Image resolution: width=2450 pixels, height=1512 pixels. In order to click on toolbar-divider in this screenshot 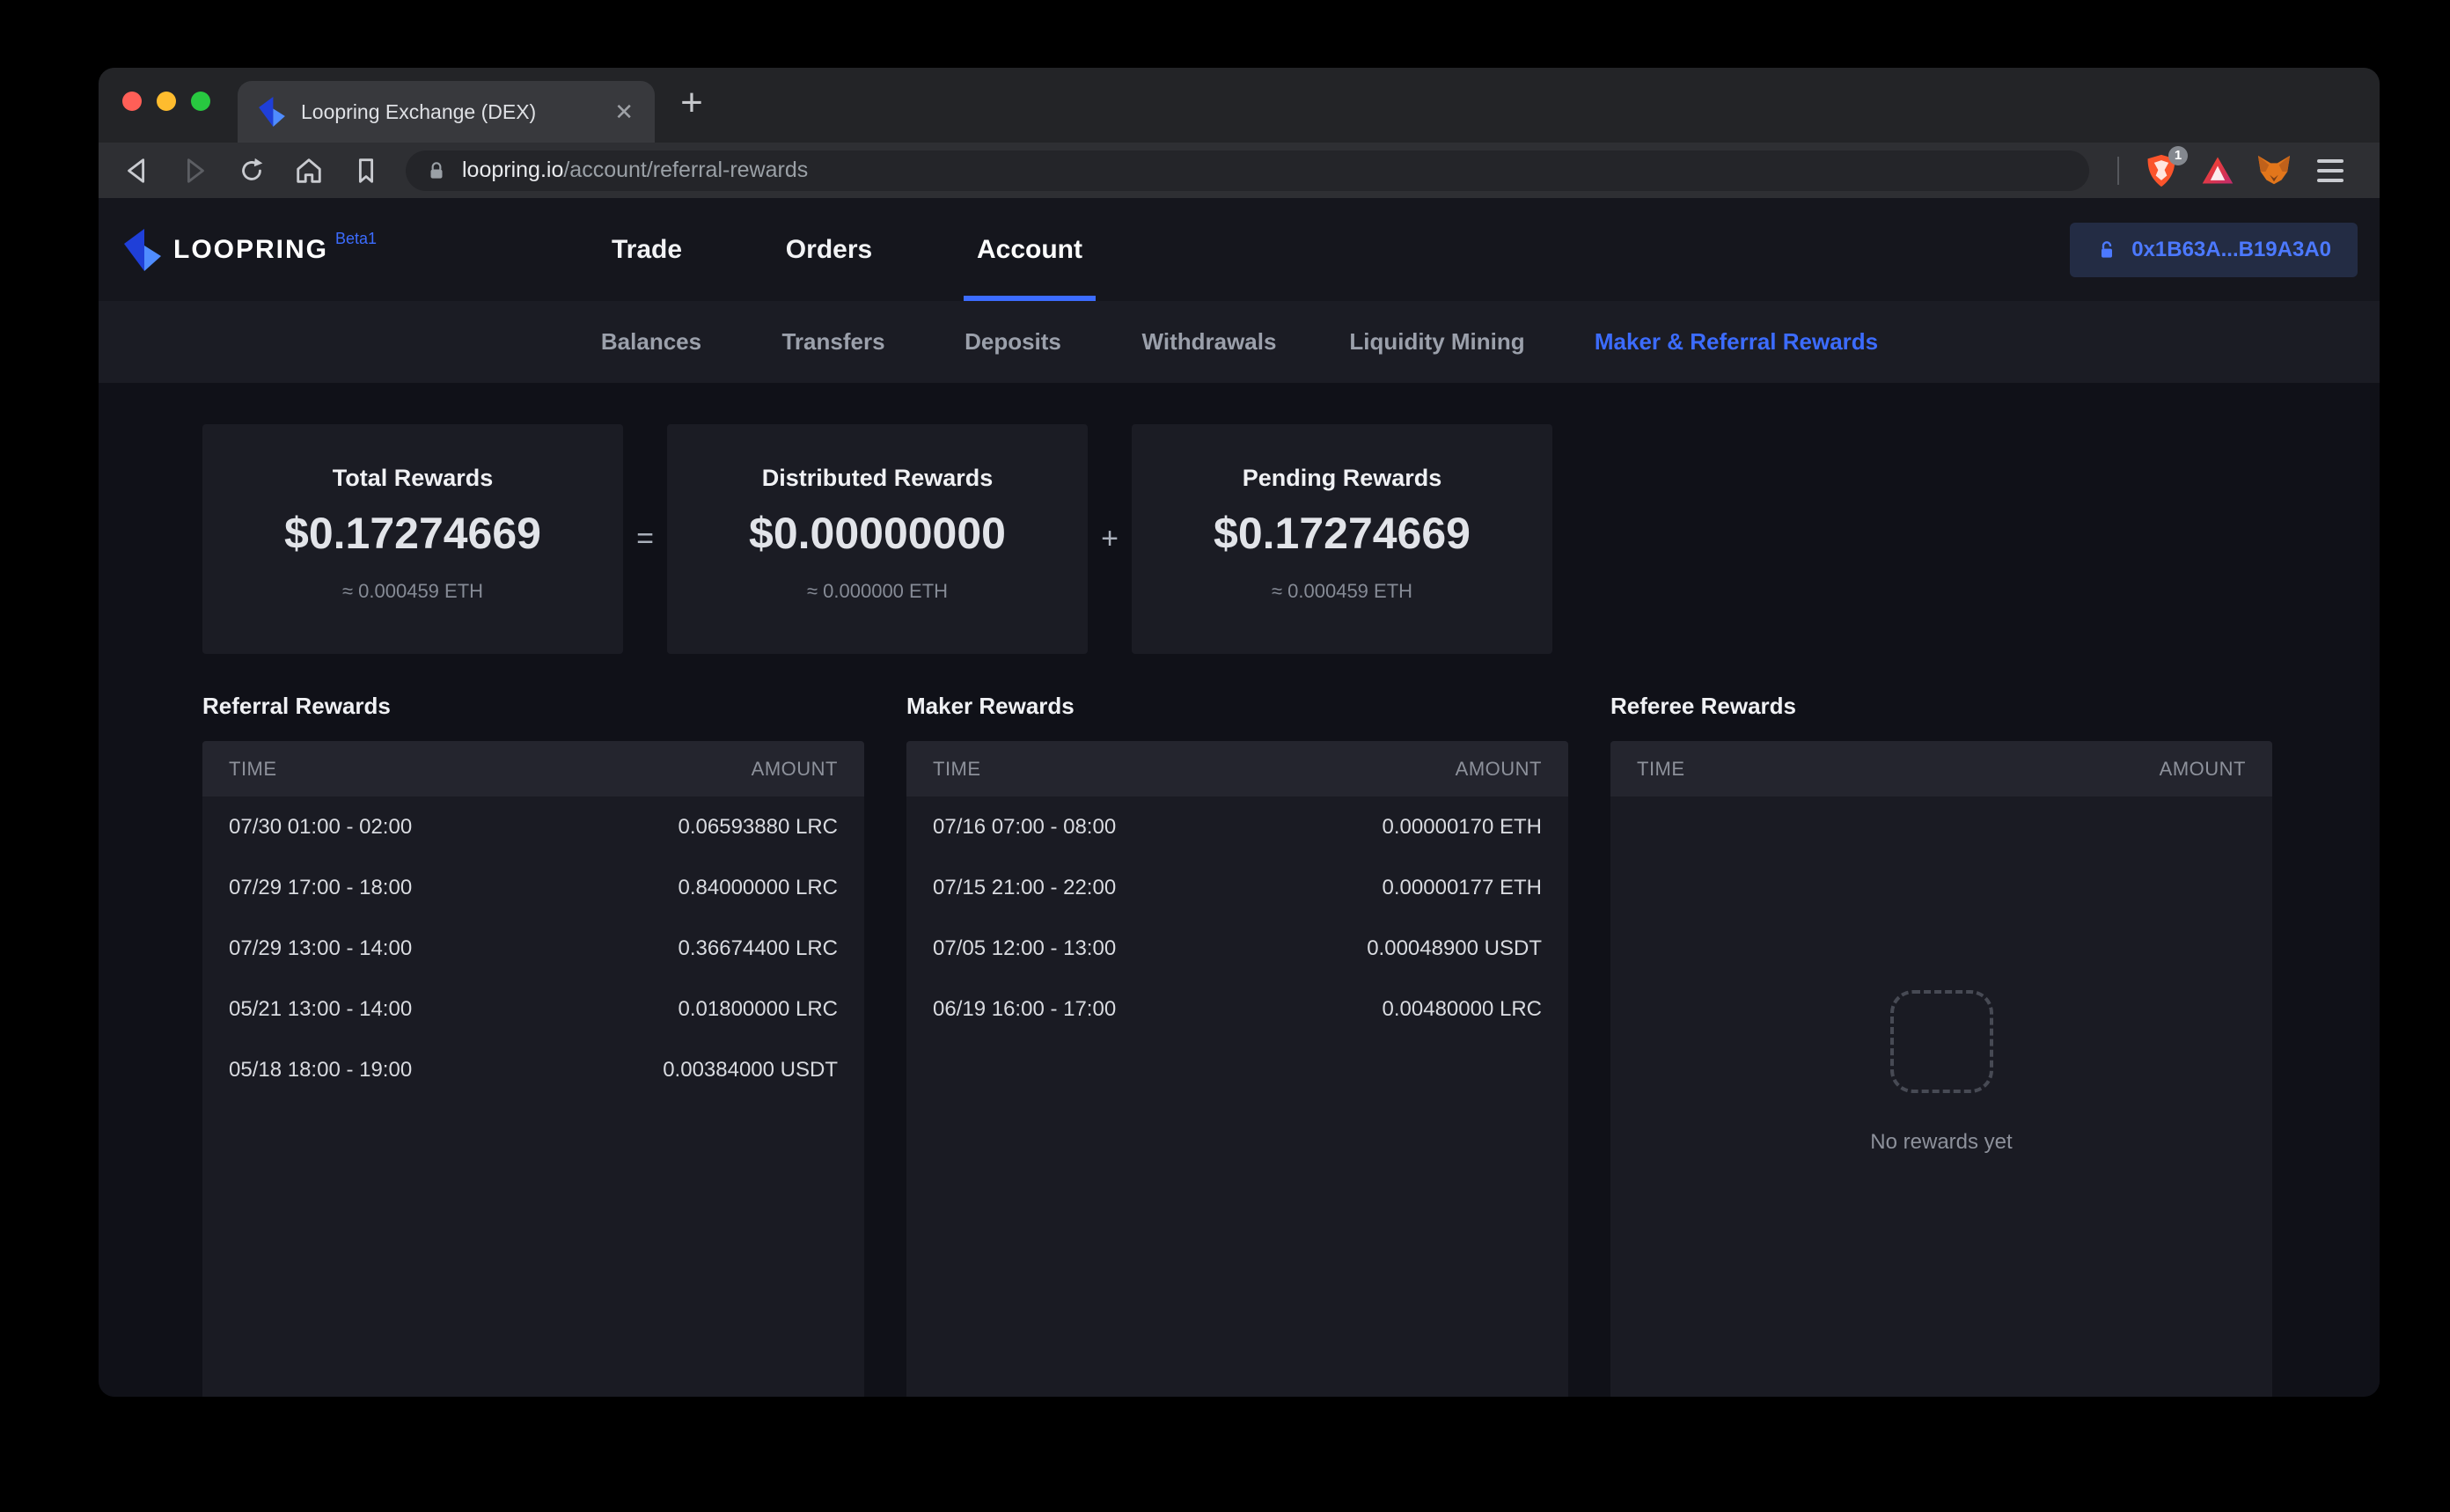, I will do `click(2118, 171)`.